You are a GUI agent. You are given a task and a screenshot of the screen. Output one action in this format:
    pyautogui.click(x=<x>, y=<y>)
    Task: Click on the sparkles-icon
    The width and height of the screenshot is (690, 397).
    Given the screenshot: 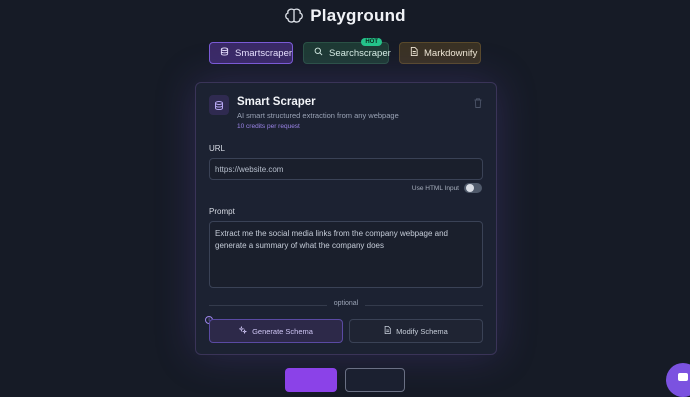 What is the action you would take?
    pyautogui.click(x=243, y=330)
    